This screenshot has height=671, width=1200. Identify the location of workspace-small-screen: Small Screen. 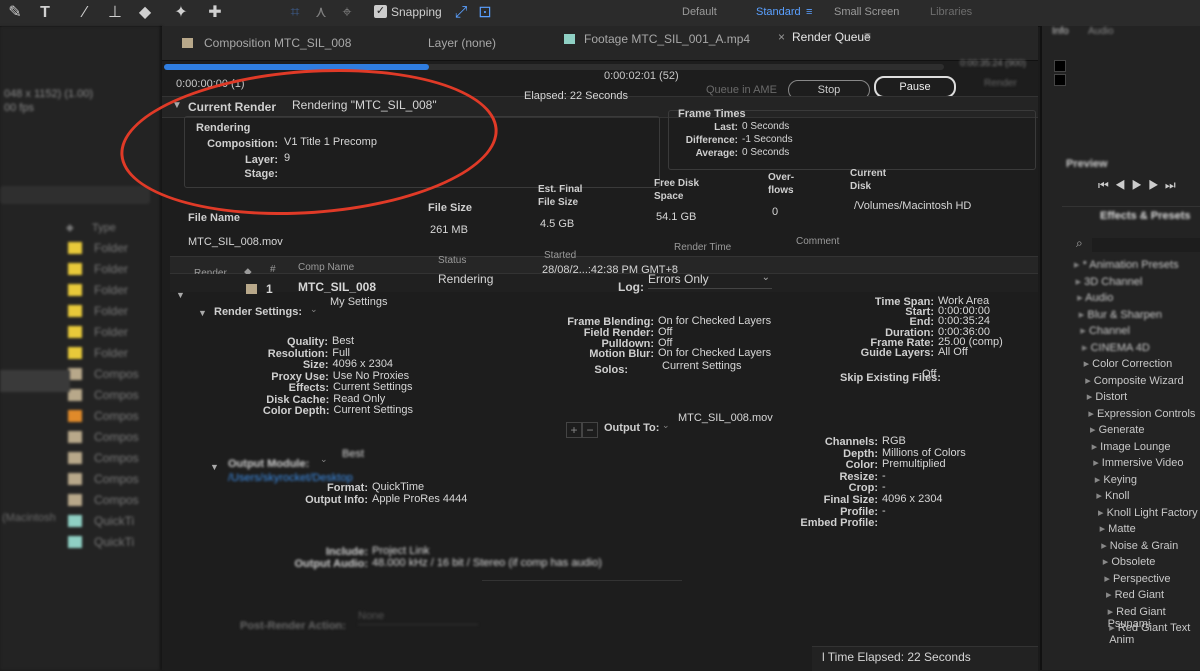
(866, 12).